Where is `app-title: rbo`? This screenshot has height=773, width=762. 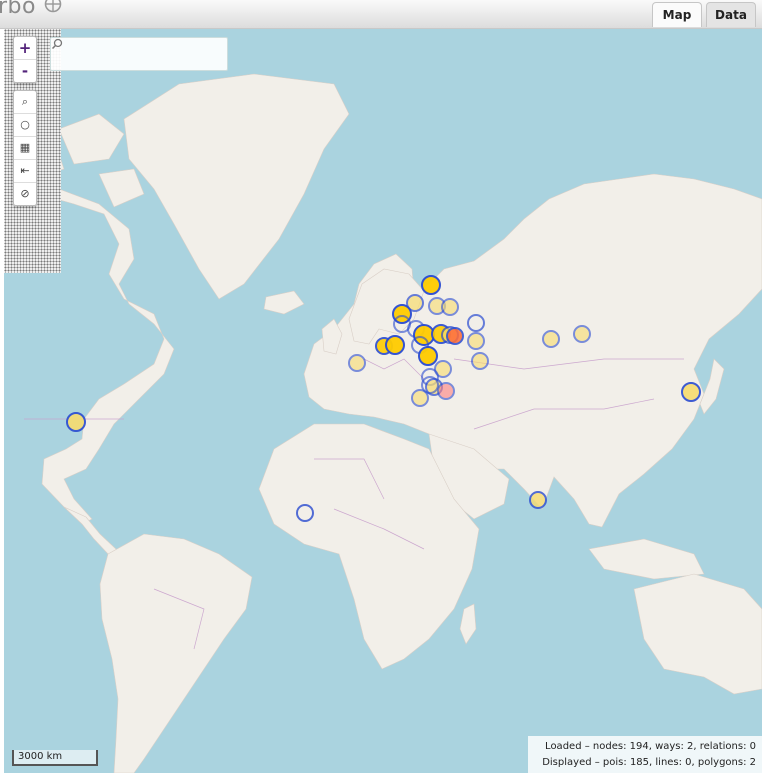 app-title: rbo is located at coordinates (18, 9).